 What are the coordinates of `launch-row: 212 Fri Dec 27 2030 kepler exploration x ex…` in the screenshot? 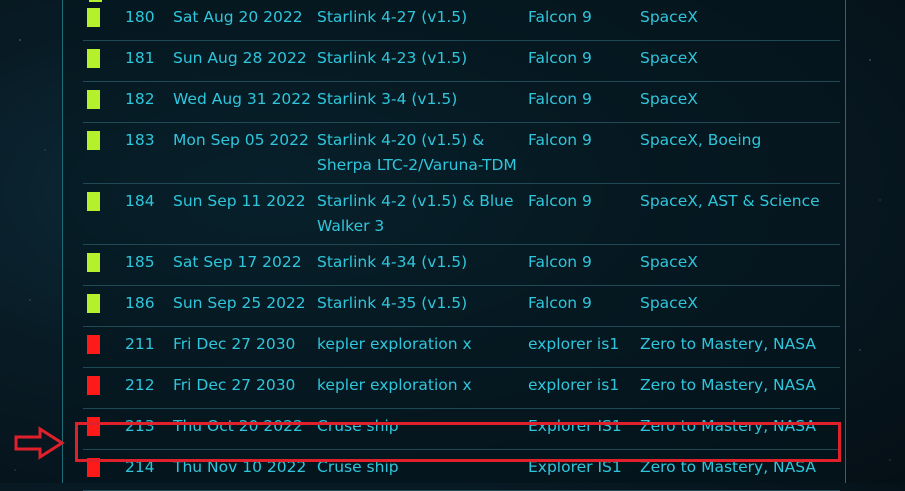 It's located at (461, 388).